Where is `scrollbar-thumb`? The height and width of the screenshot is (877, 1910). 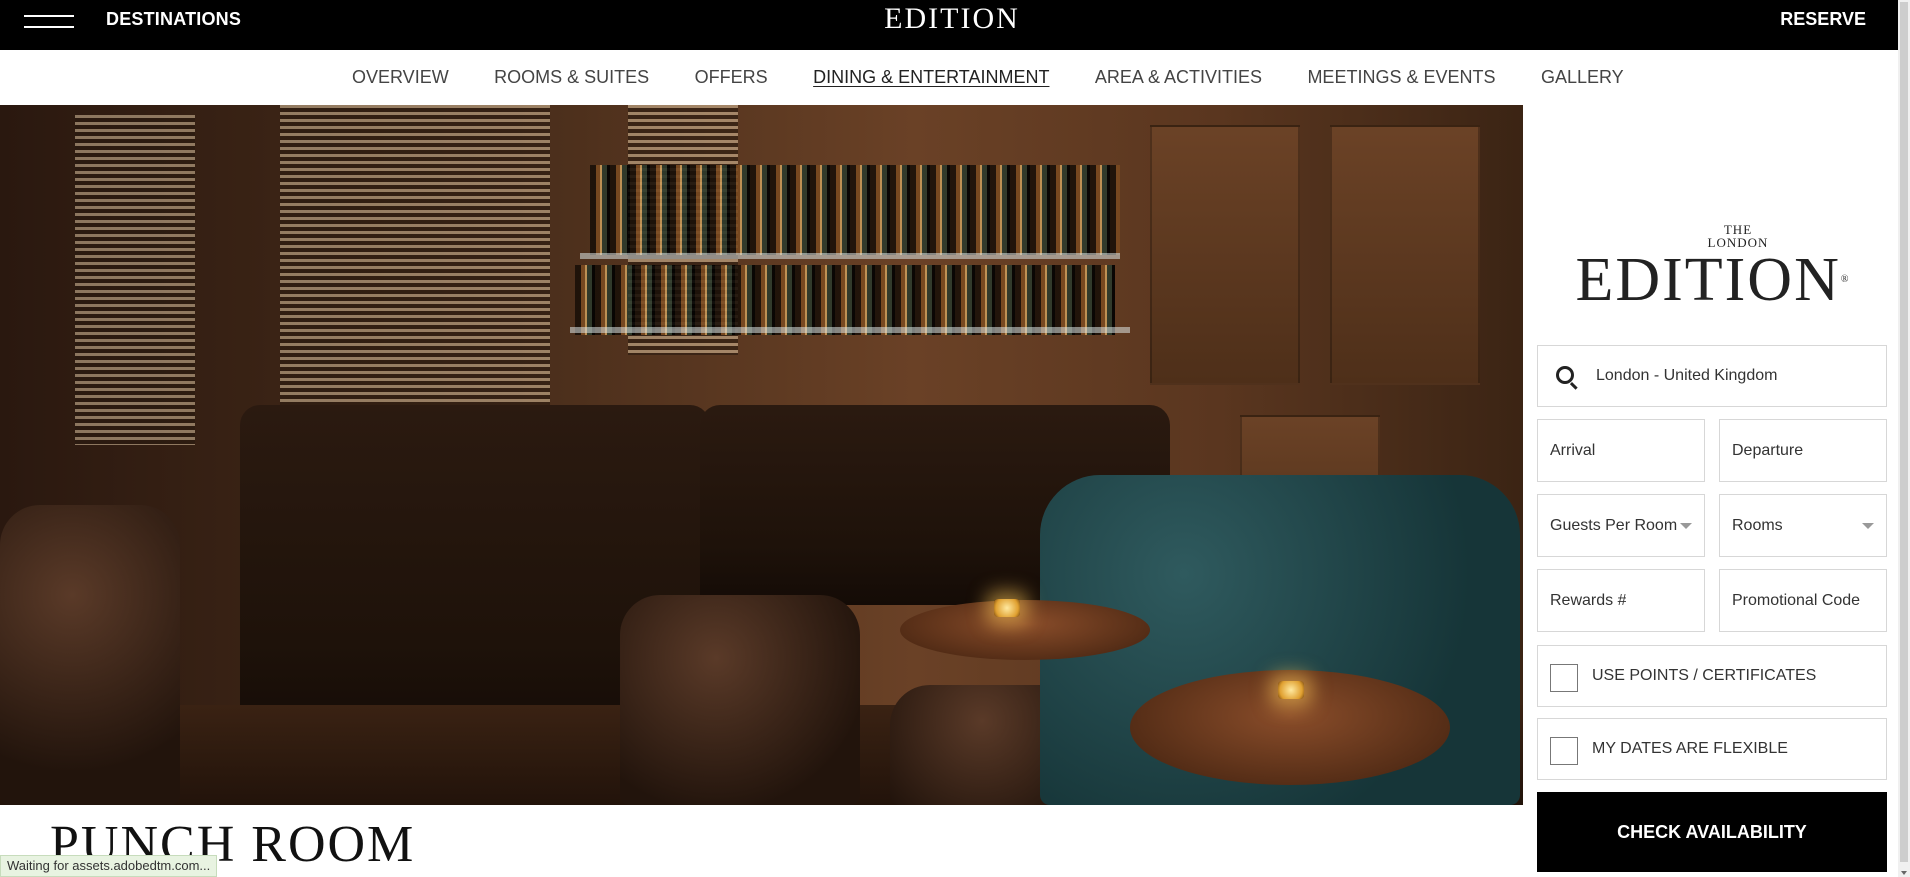 scrollbar-thumb is located at coordinates (1904, 432).